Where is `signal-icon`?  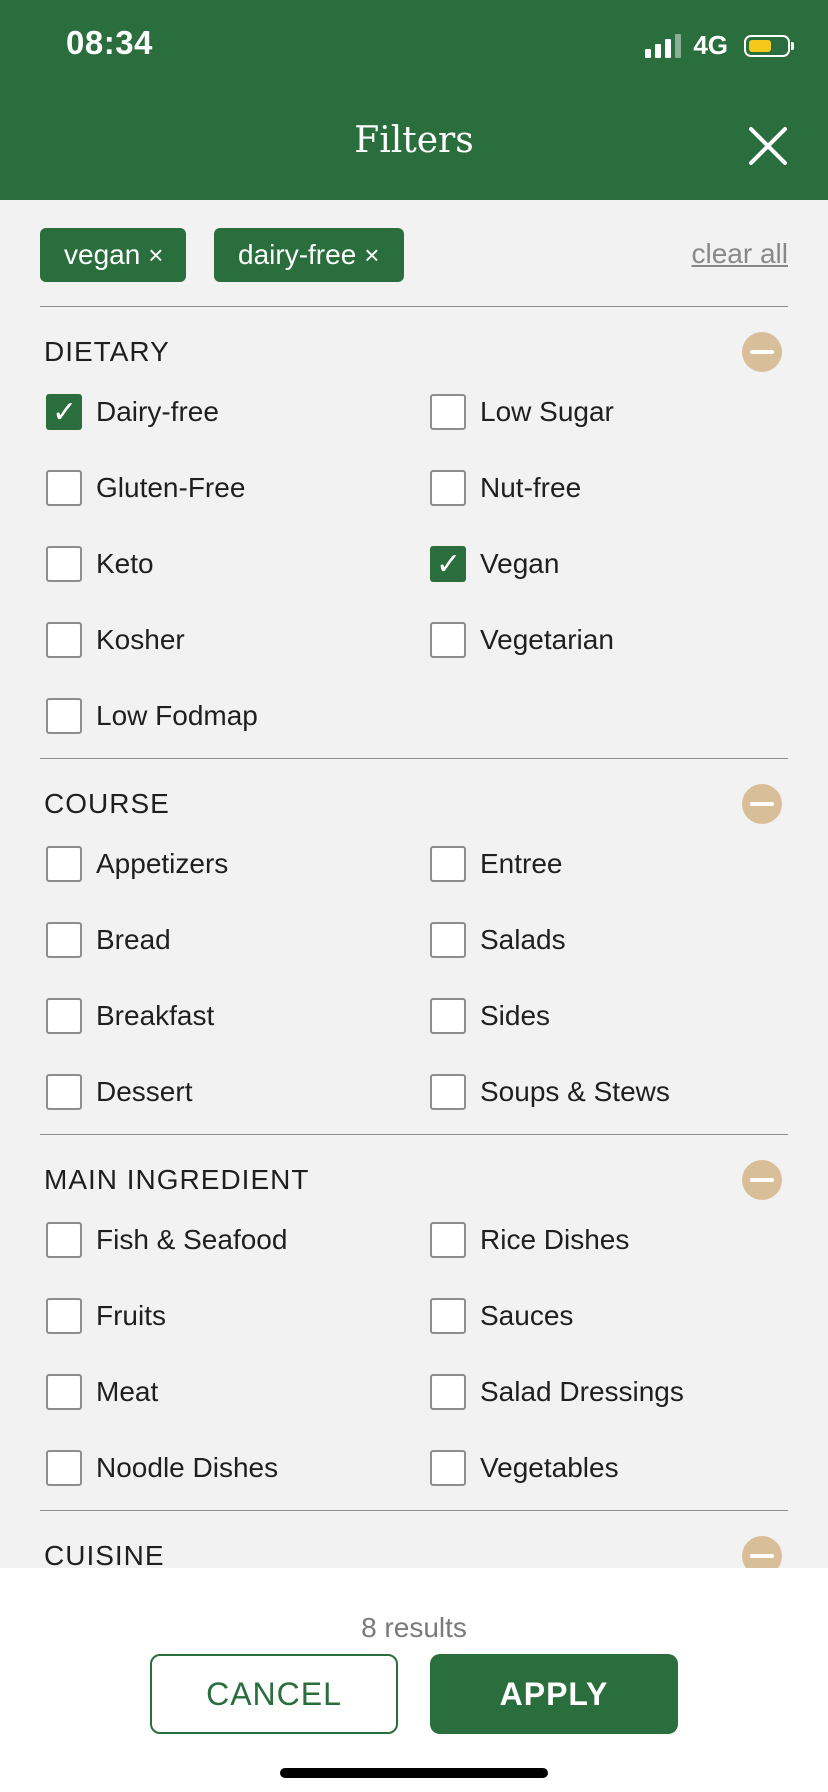 signal-icon is located at coordinates (663, 45).